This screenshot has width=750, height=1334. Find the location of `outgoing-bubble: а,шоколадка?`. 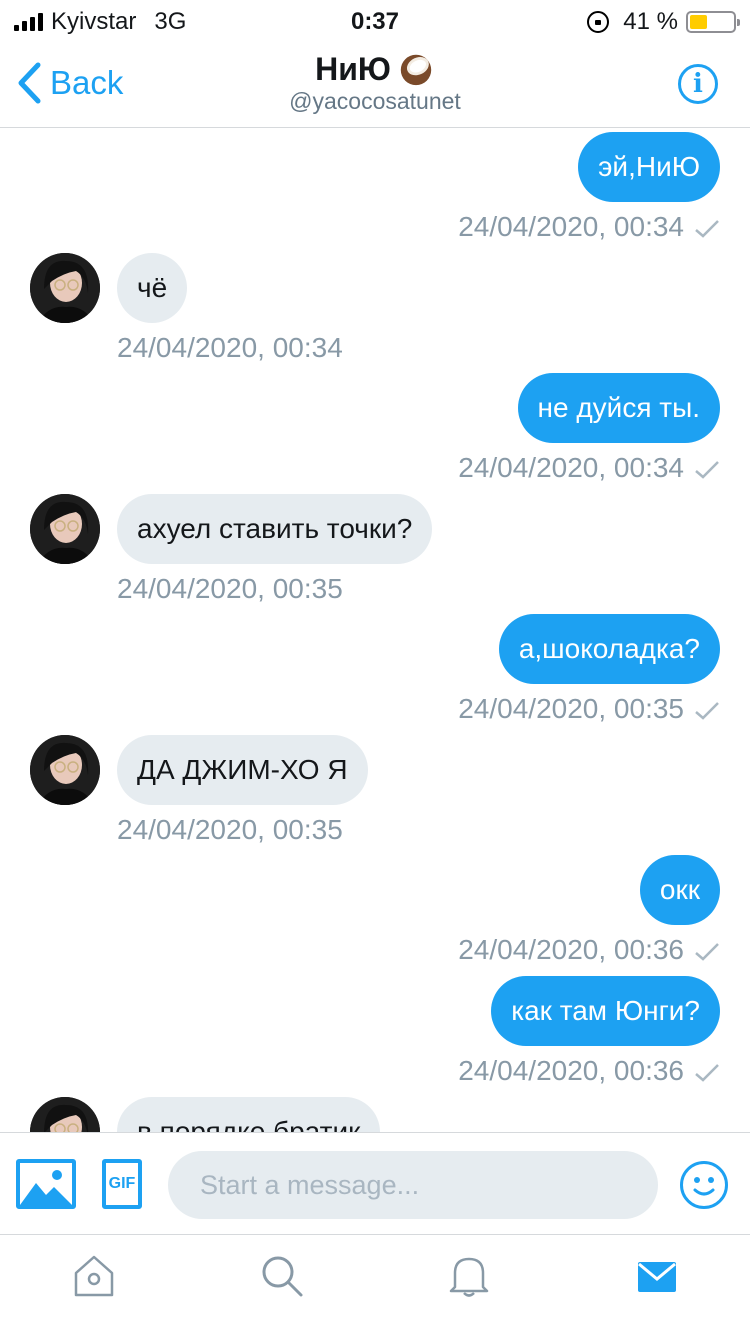

outgoing-bubble: а,шоколадка? is located at coordinates (609, 649).